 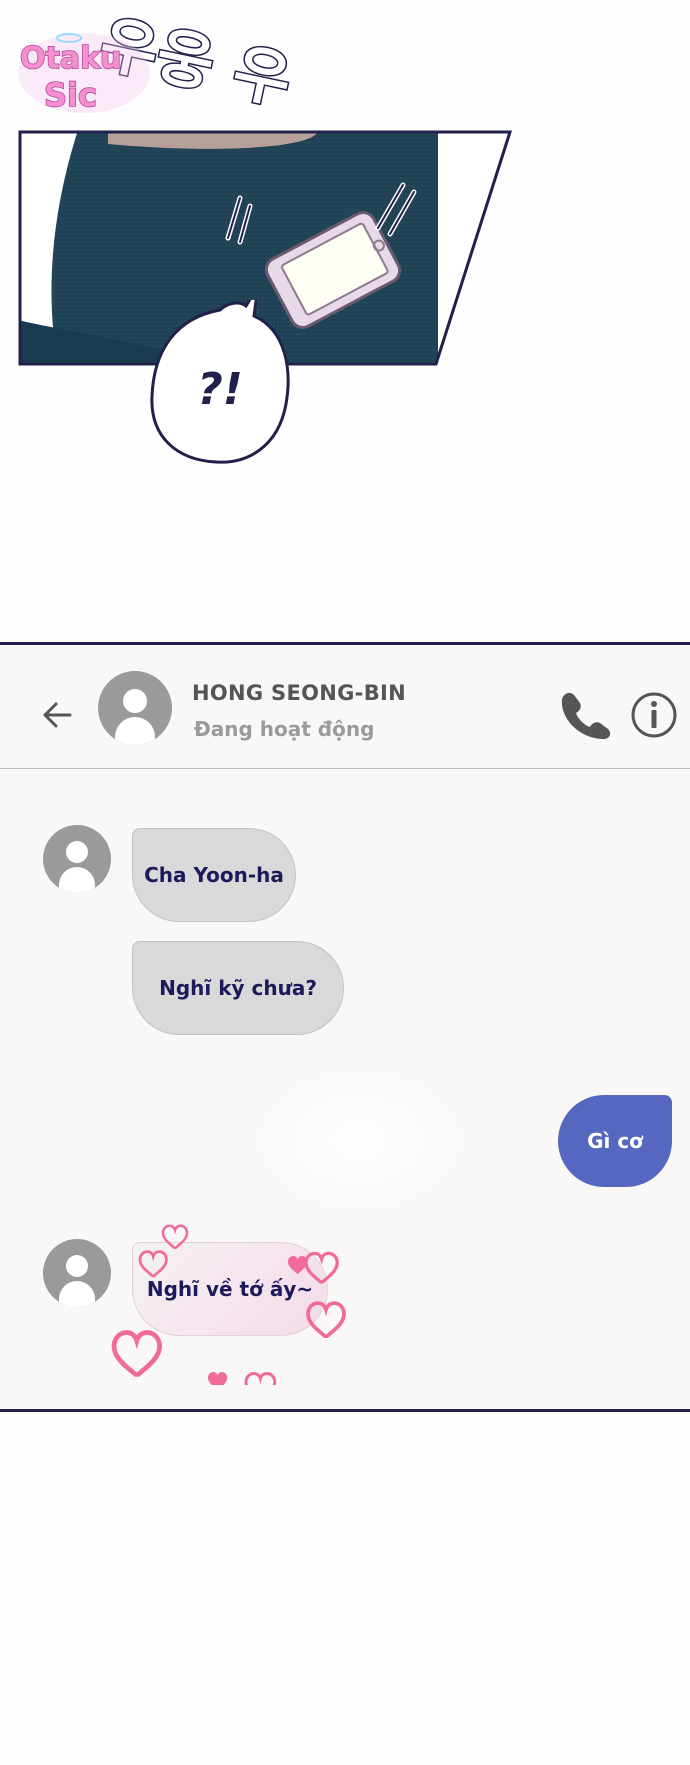 I want to click on arrow-left-icon, so click(x=58, y=715).